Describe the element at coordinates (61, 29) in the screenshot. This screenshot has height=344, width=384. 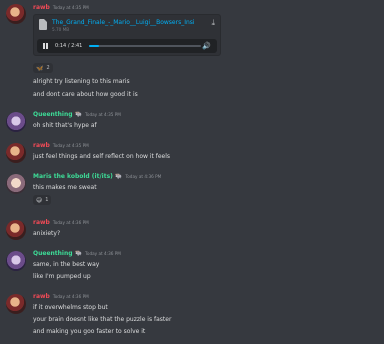
I see `attachment-file-size: 5.70 MB` at that location.